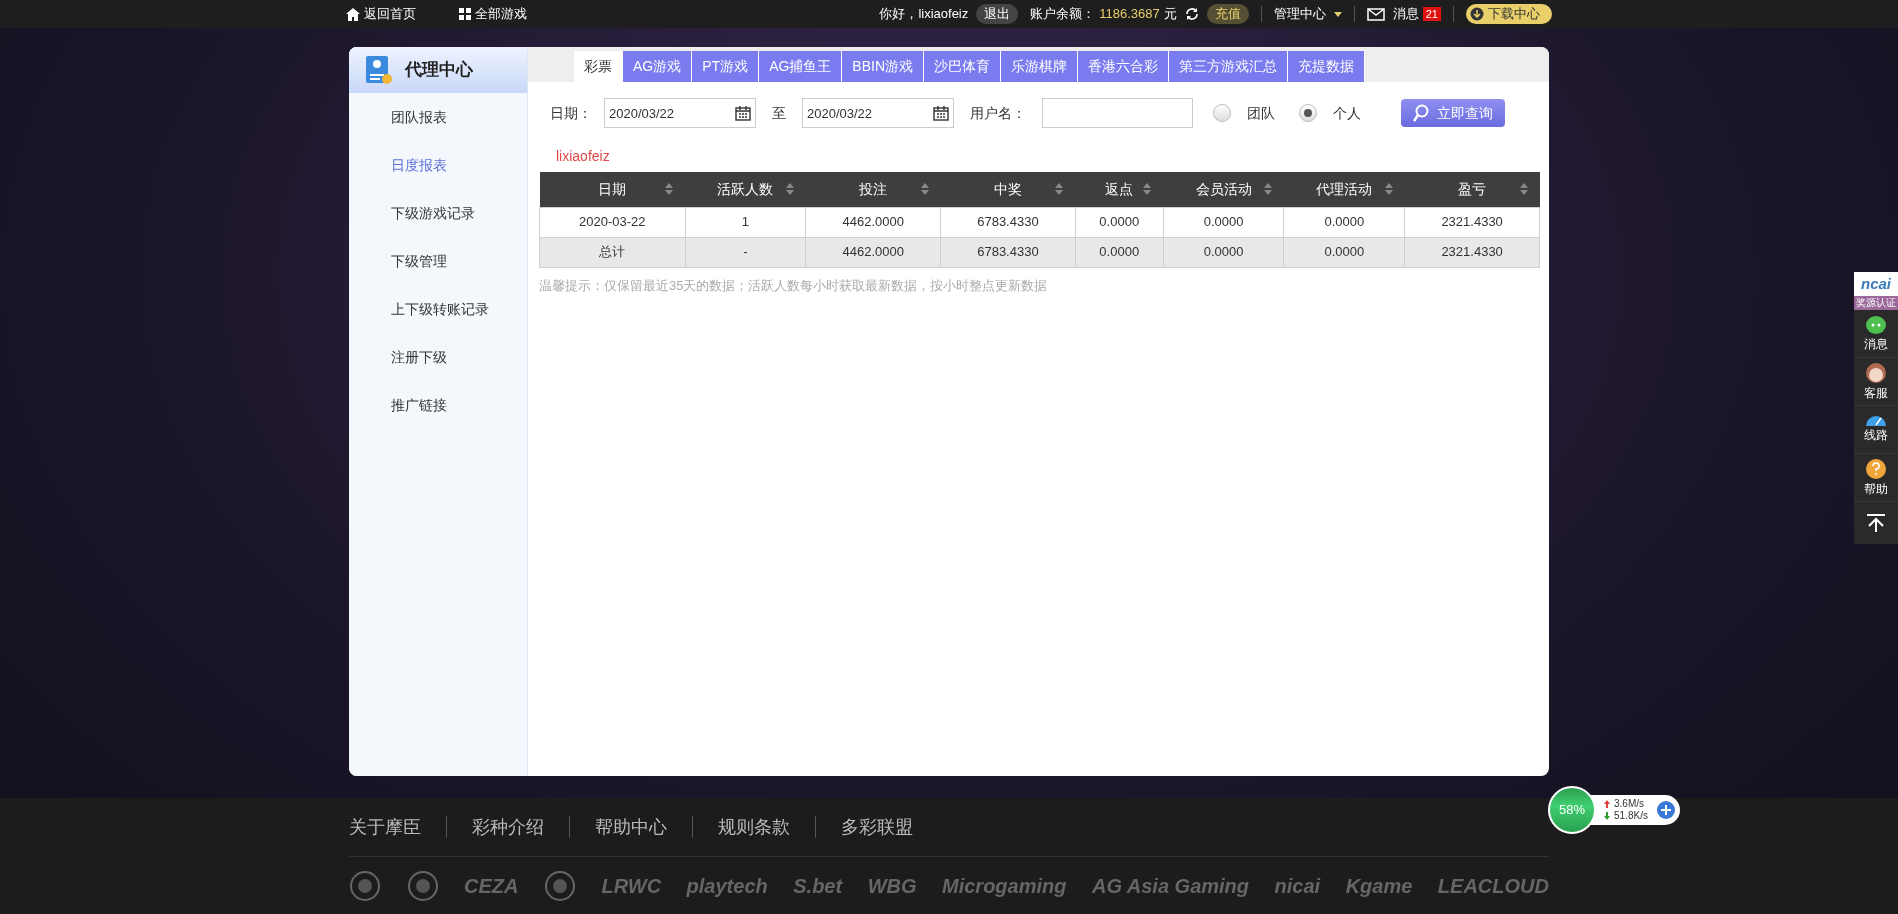 Image resolution: width=1898 pixels, height=914 pixels. What do you see at coordinates (1129, 14) in the screenshot?
I see `balance-amount: 1186.3687` at bounding box center [1129, 14].